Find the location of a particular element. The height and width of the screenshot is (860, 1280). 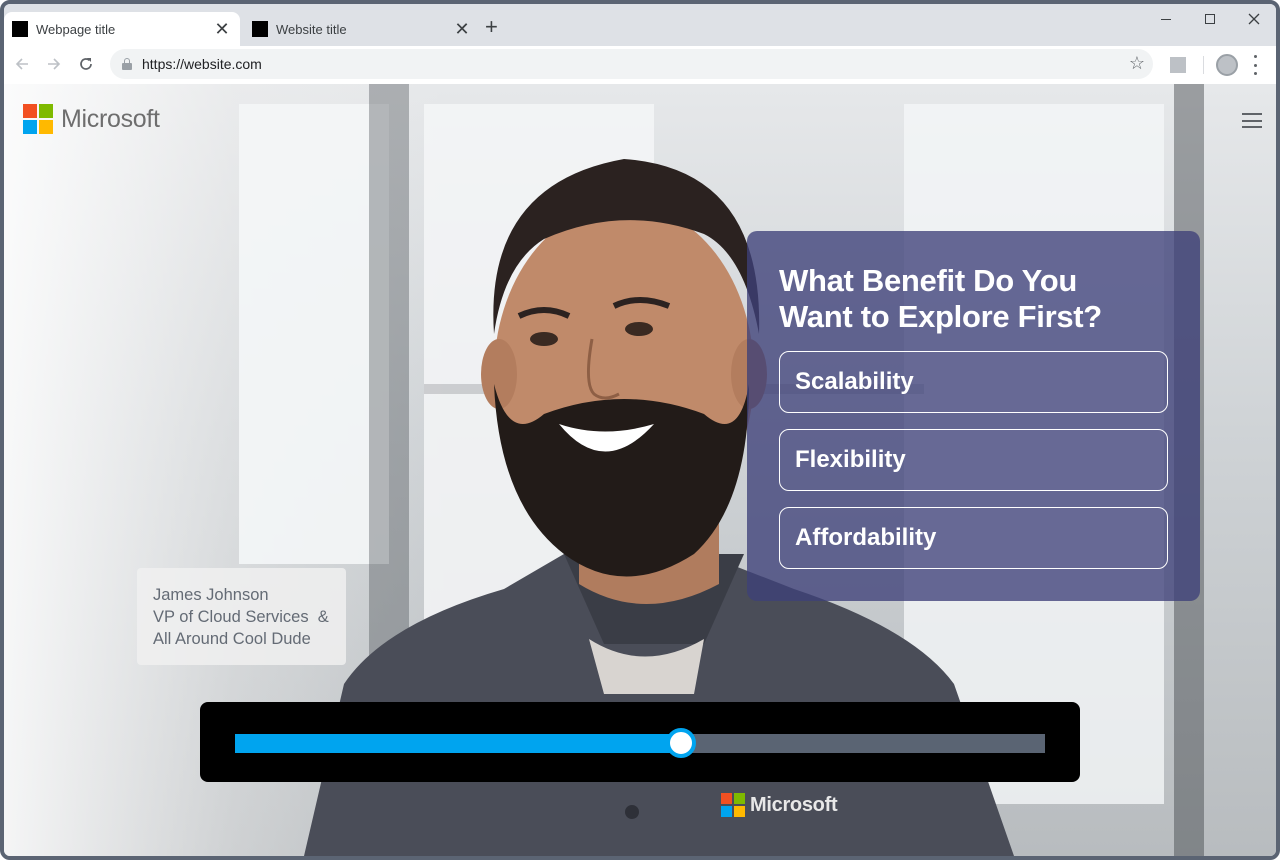

close-icon is located at coordinates (1254, 19).